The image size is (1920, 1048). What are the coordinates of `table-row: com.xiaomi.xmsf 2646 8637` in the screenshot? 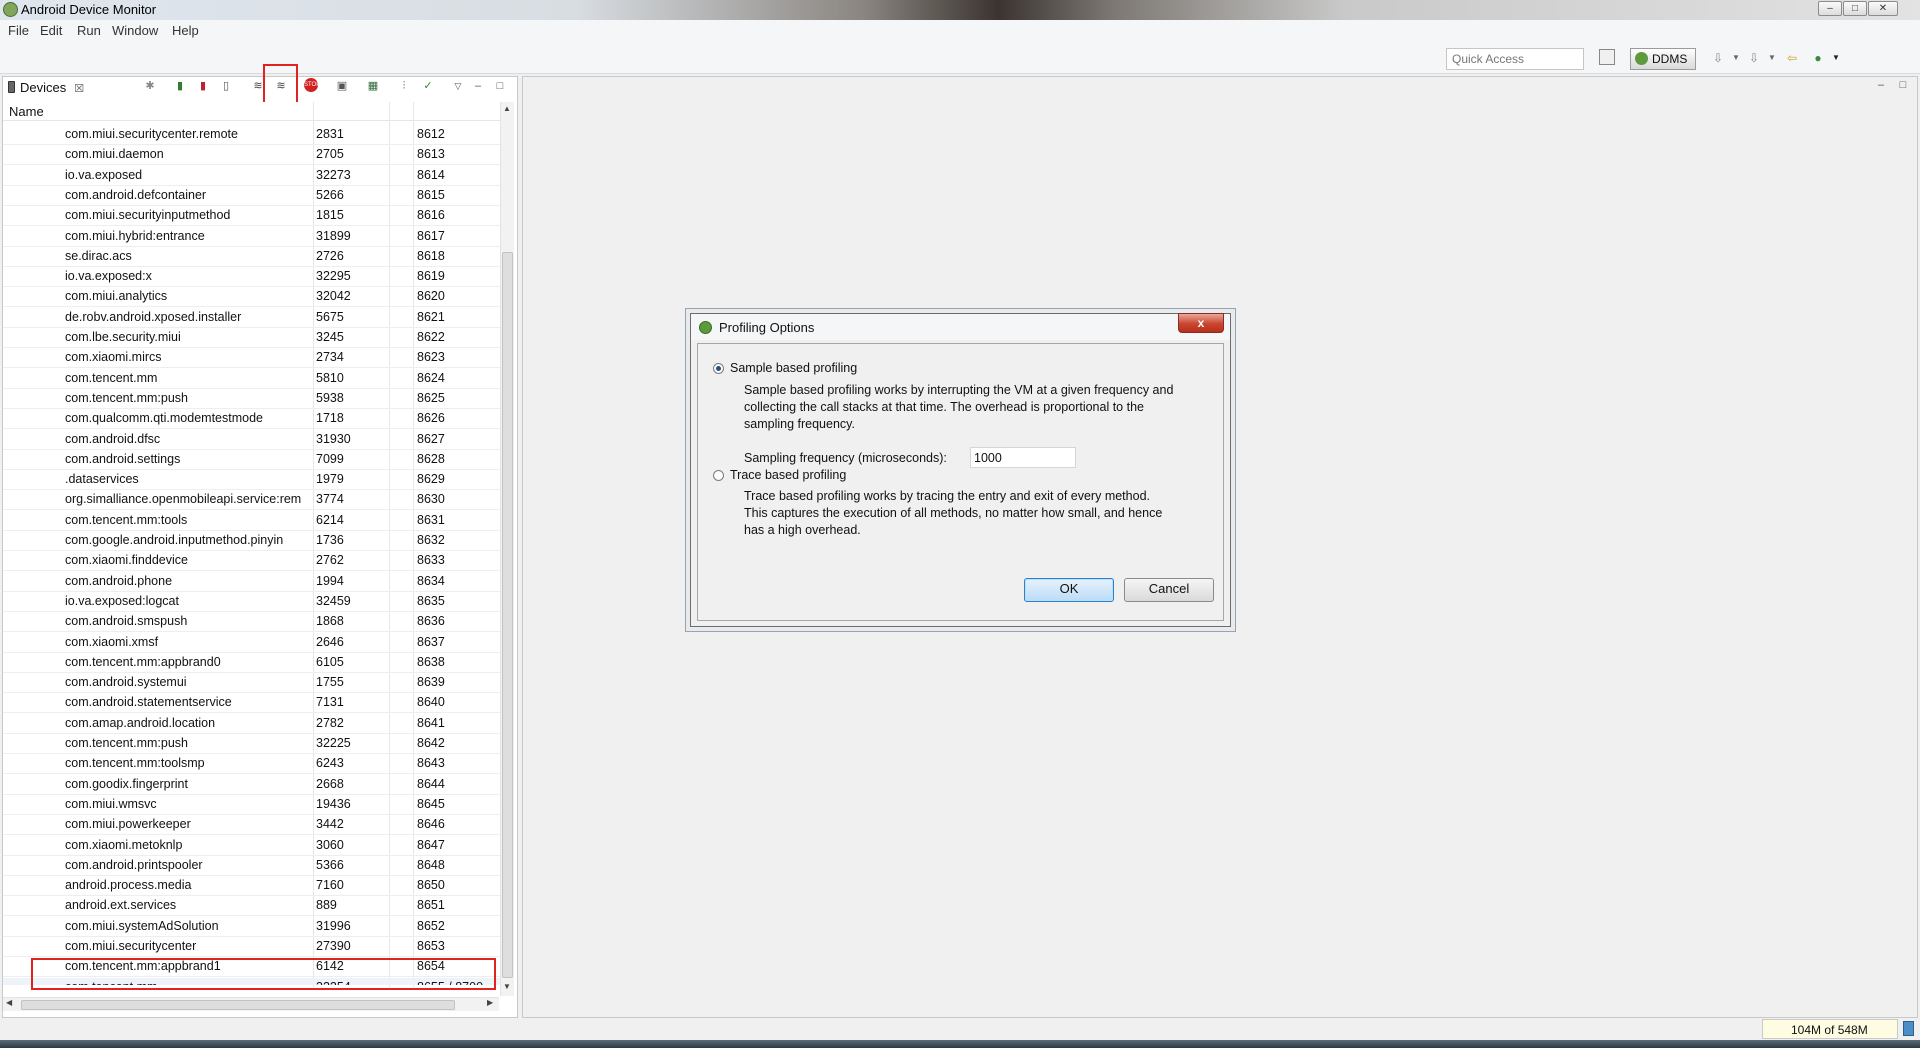 It's located at (251, 643).